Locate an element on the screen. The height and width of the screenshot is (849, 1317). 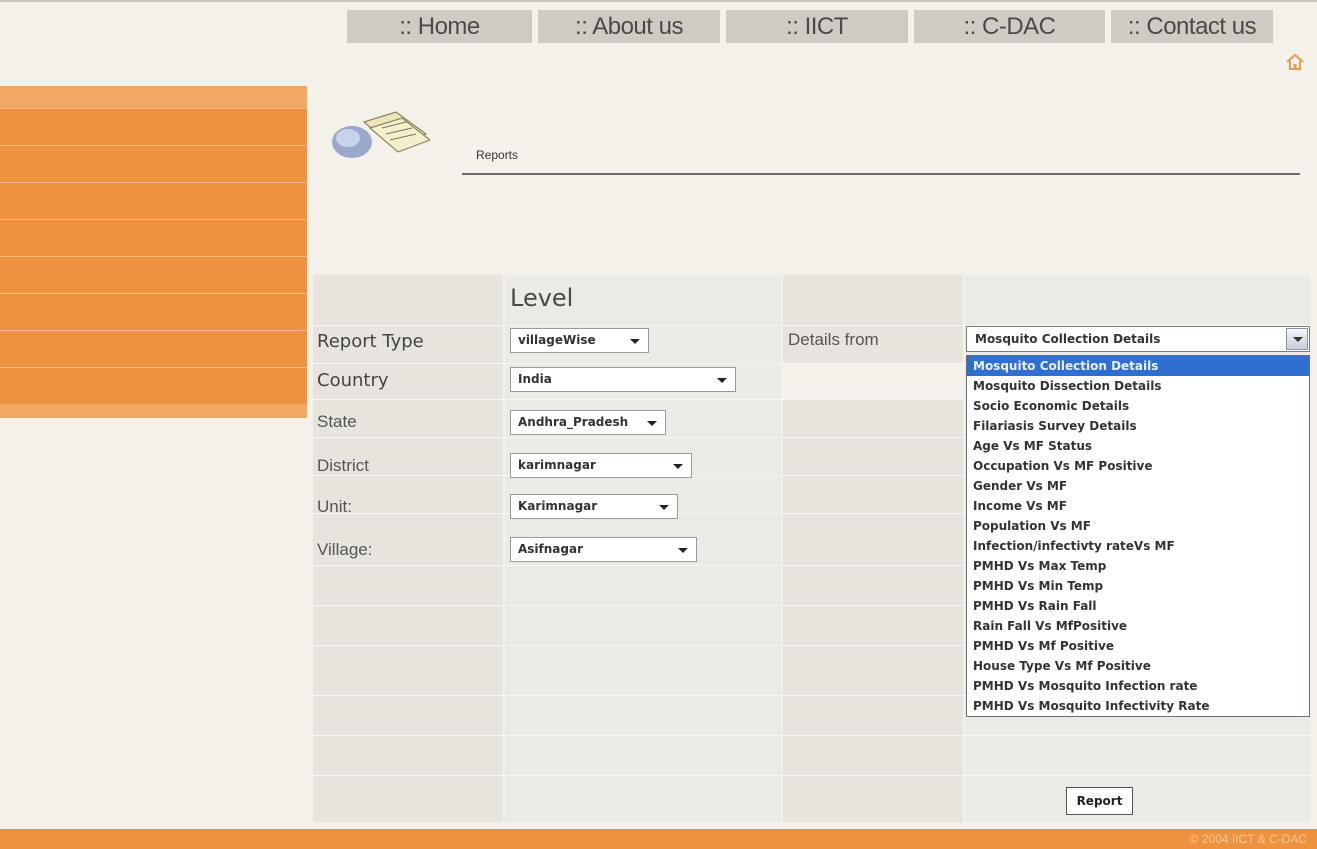
nav-about-us: :: About us is located at coordinates (629, 26).